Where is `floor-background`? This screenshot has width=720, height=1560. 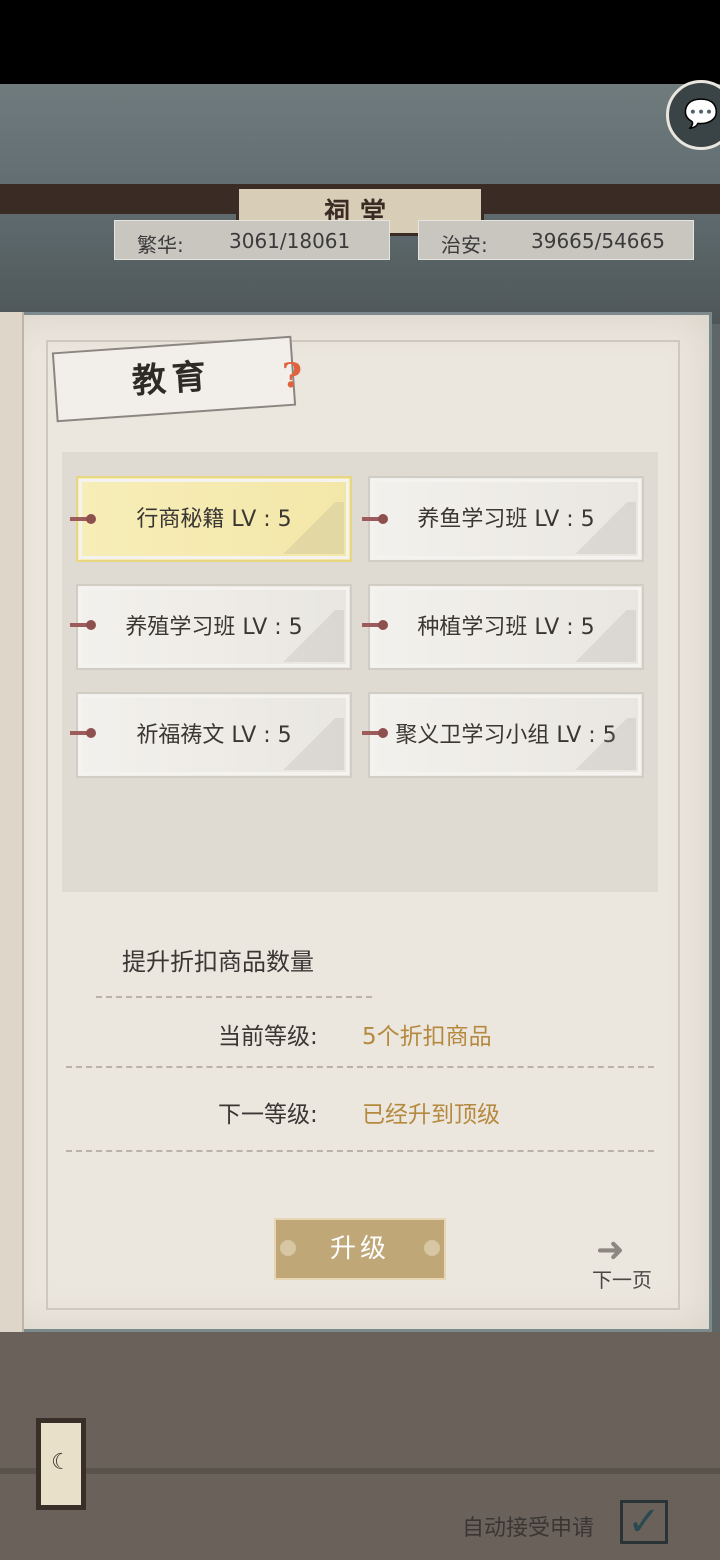
floor-background is located at coordinates (360, 1446).